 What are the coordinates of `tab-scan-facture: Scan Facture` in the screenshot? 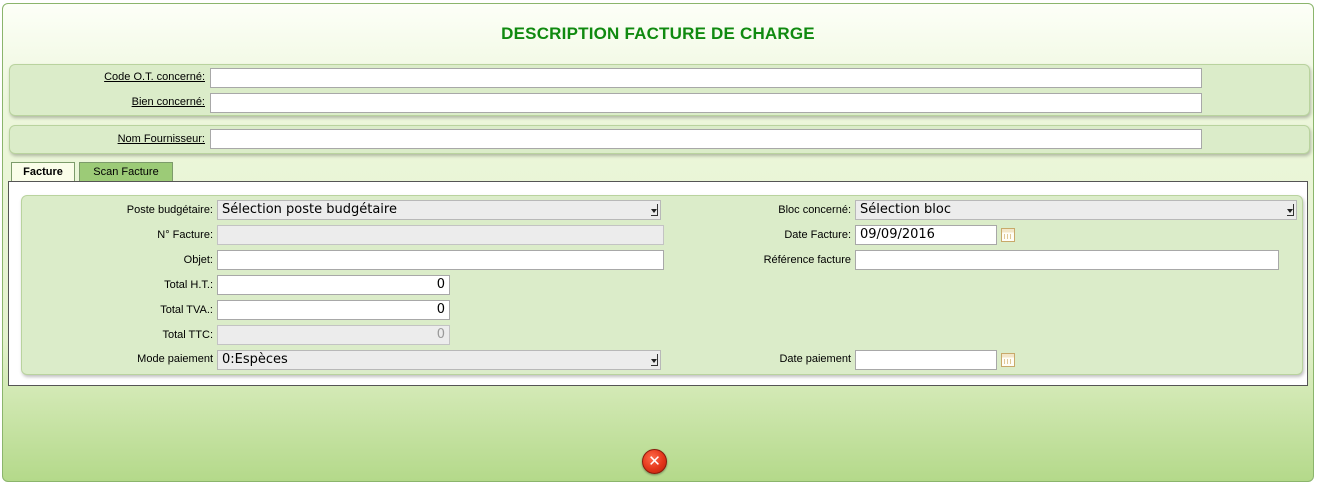 It's located at (126, 172).